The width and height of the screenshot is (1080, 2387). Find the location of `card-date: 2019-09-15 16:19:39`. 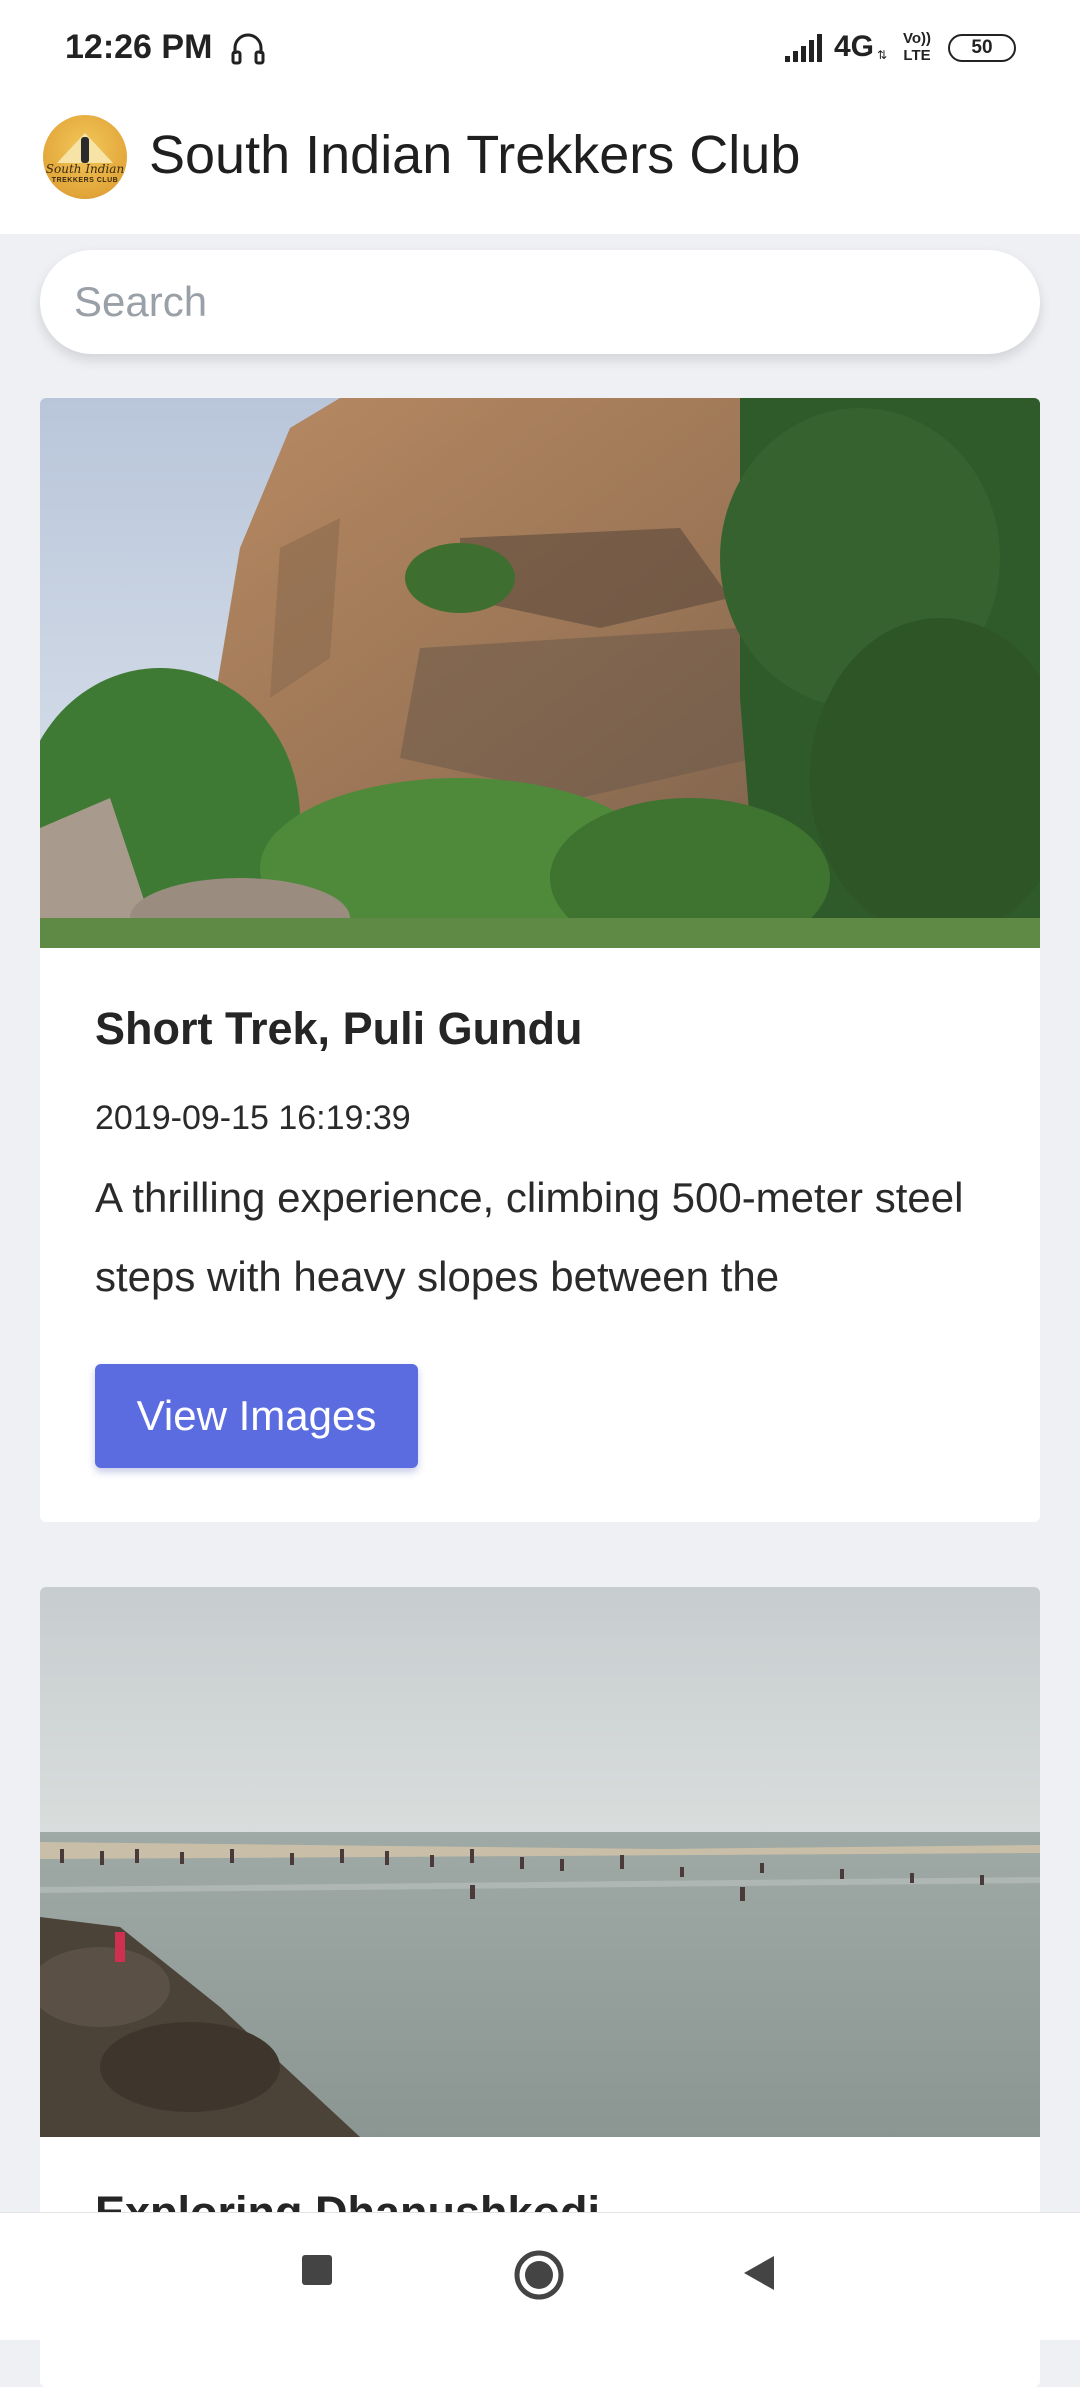

card-date: 2019-09-15 16:19:39 is located at coordinates (253, 1118).